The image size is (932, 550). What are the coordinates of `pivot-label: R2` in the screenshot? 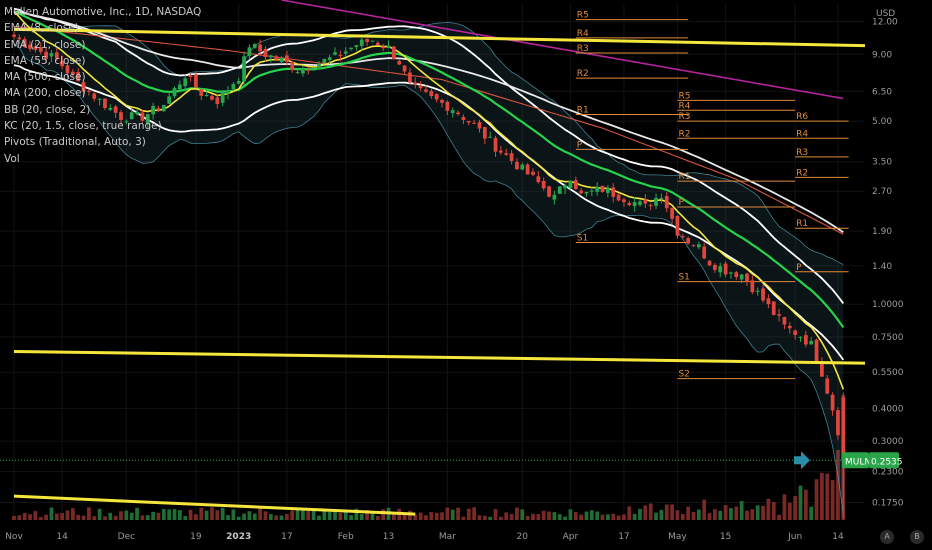 It's located at (802, 173).